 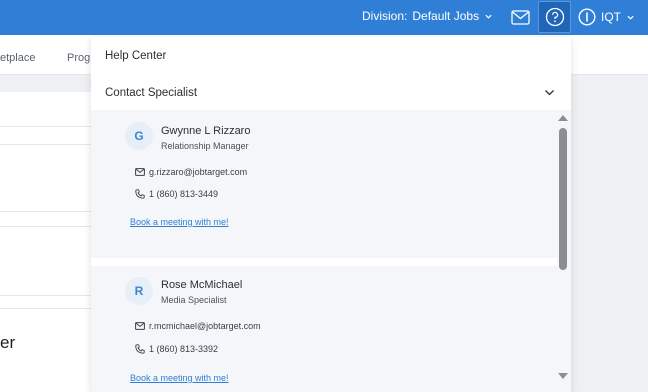 What do you see at coordinates (135, 56) in the screenshot?
I see `help-center-link: Help Center` at bounding box center [135, 56].